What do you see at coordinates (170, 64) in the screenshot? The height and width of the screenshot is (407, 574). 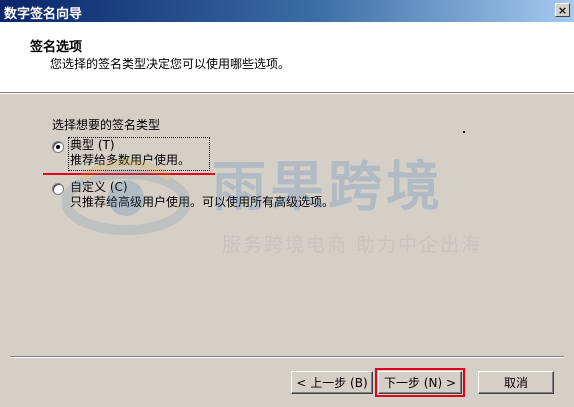 I see `page-subtitle: 您选择的签名类型决定您可以使用哪些选项。` at bounding box center [170, 64].